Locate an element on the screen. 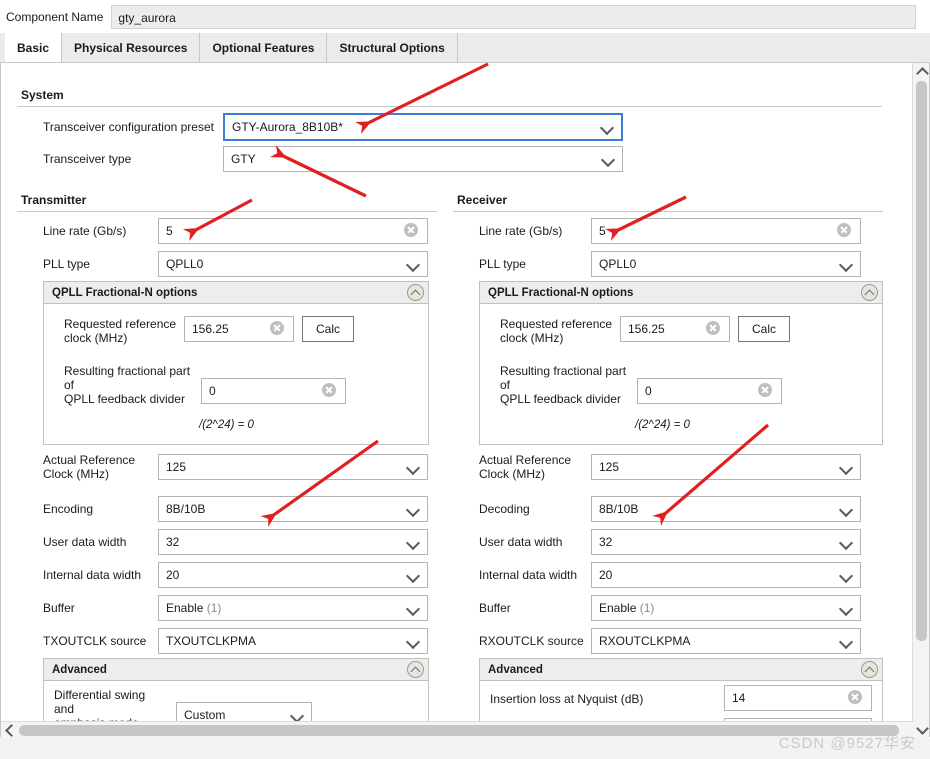 The height and width of the screenshot is (759, 930). tx-user-width-combo: 32 is located at coordinates (293, 542).